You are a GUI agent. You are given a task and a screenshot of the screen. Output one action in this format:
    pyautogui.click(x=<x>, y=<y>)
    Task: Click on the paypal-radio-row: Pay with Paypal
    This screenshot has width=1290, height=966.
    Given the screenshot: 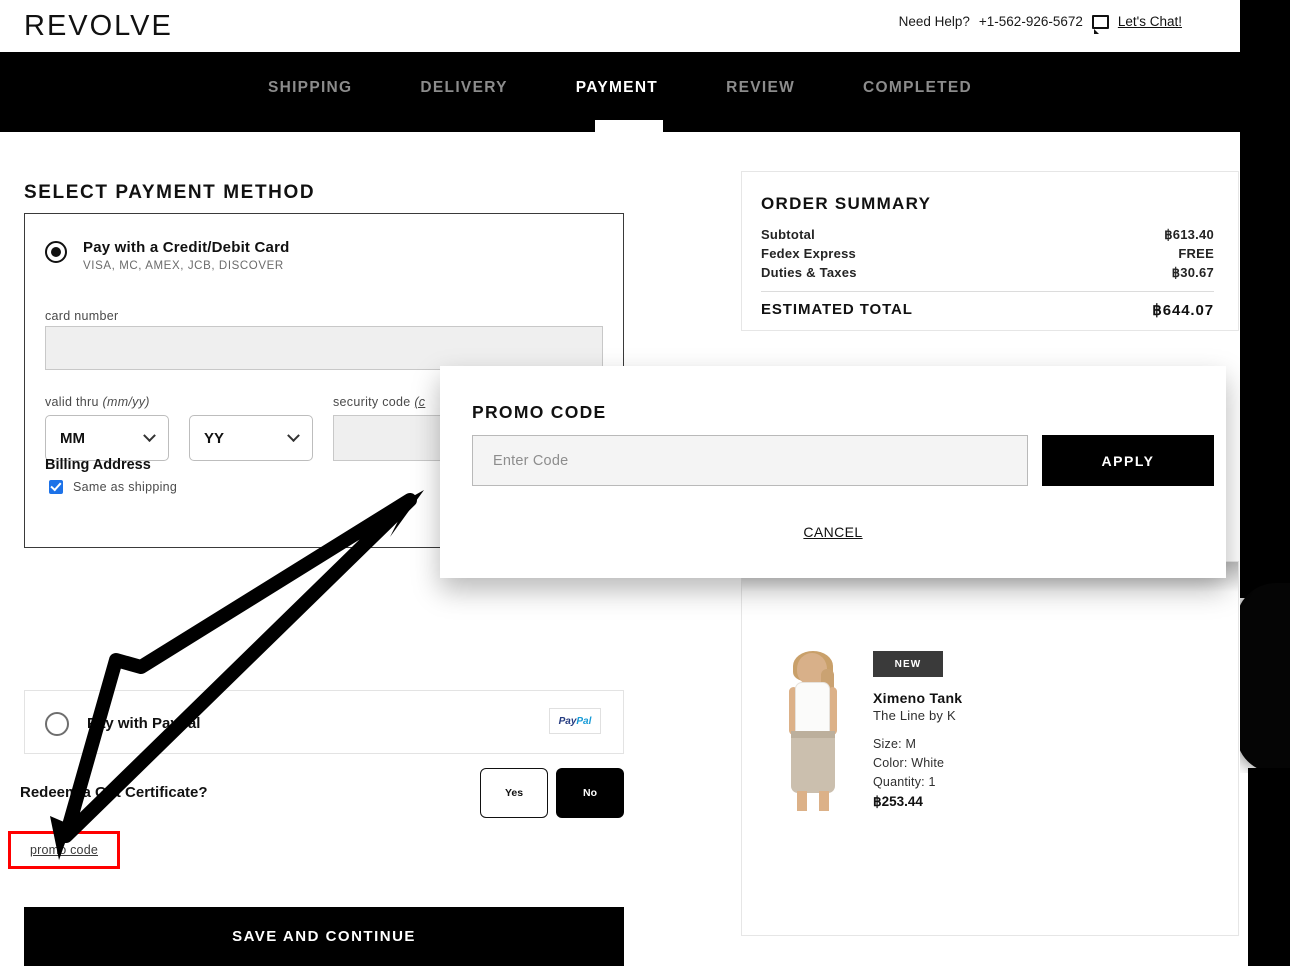 What is the action you would take?
    pyautogui.click(x=122, y=723)
    